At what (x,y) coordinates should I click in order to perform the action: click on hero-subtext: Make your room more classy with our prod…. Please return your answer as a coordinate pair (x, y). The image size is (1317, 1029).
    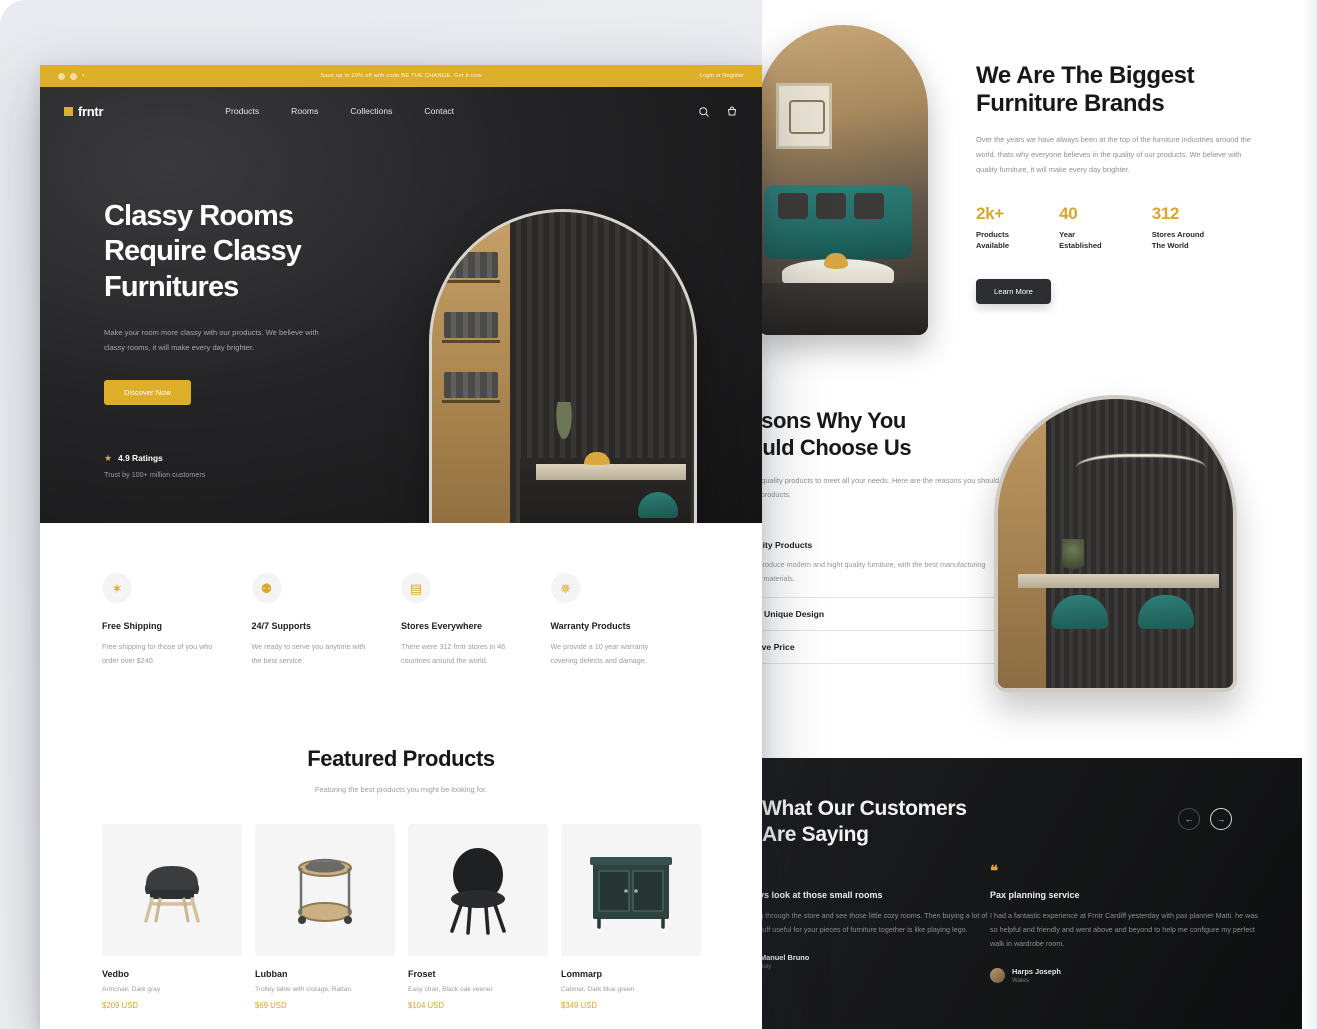
    Looking at the image, I should click on (211, 340).